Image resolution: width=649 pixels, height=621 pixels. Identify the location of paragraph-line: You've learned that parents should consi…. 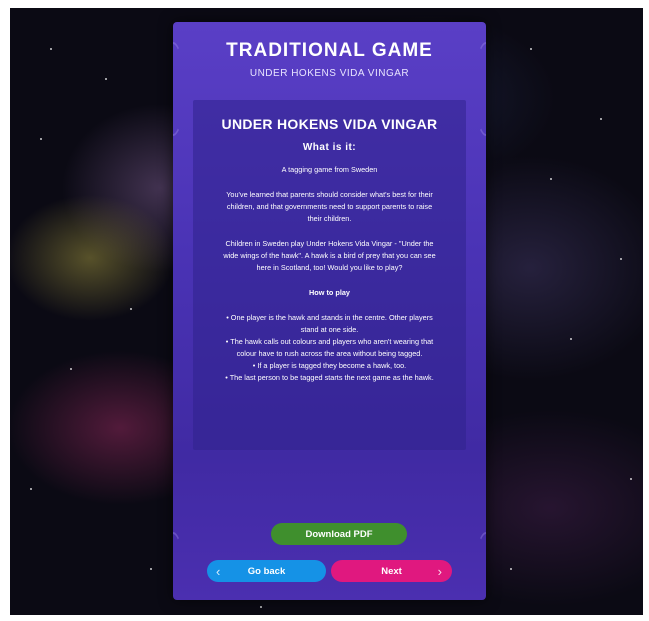
(329, 194).